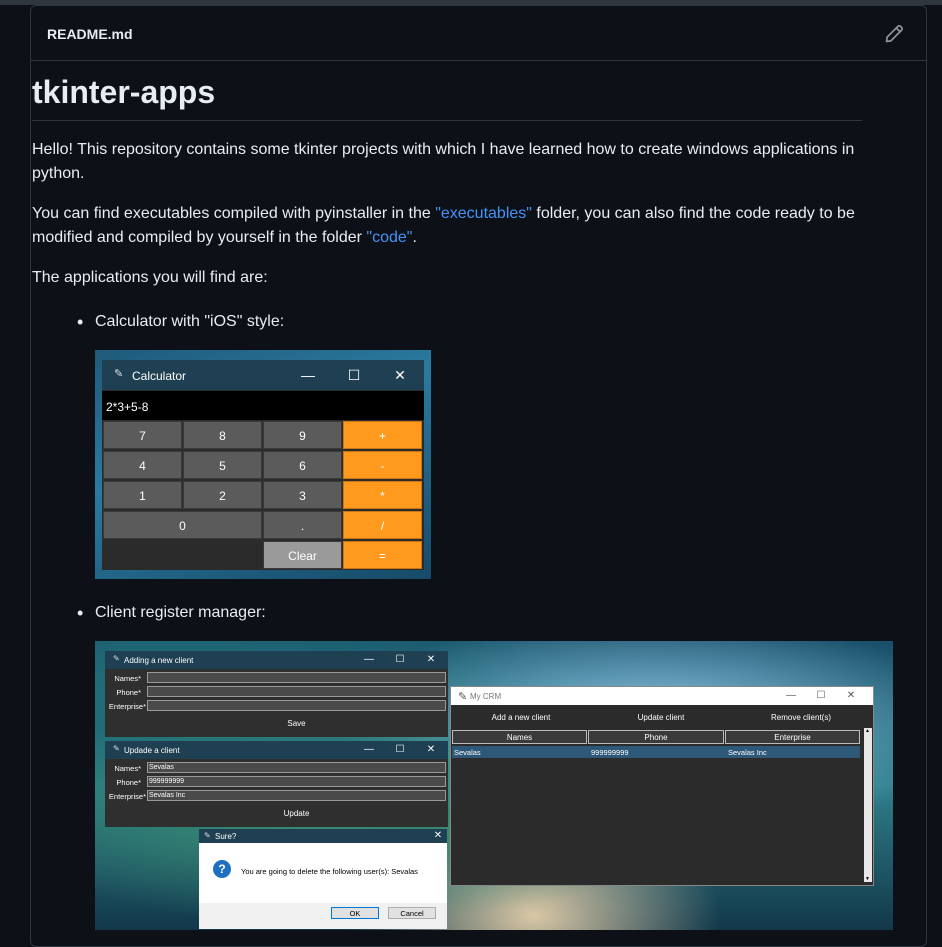  Describe the element at coordinates (296, 795) in the screenshot. I see `enterprise-input: Sevalas Inc` at that location.